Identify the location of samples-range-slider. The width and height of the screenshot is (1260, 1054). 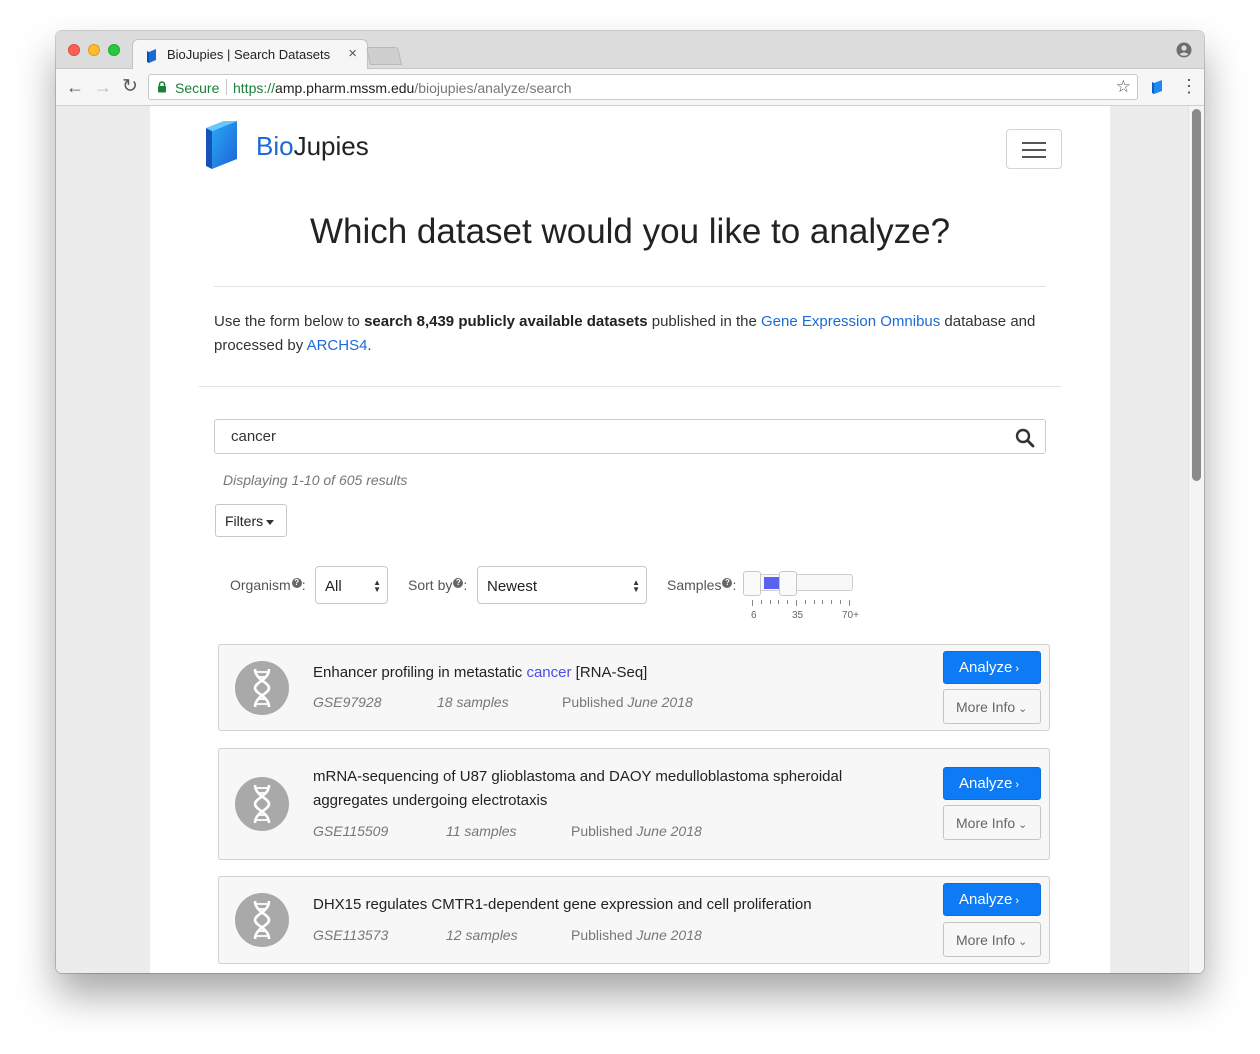
(798, 583).